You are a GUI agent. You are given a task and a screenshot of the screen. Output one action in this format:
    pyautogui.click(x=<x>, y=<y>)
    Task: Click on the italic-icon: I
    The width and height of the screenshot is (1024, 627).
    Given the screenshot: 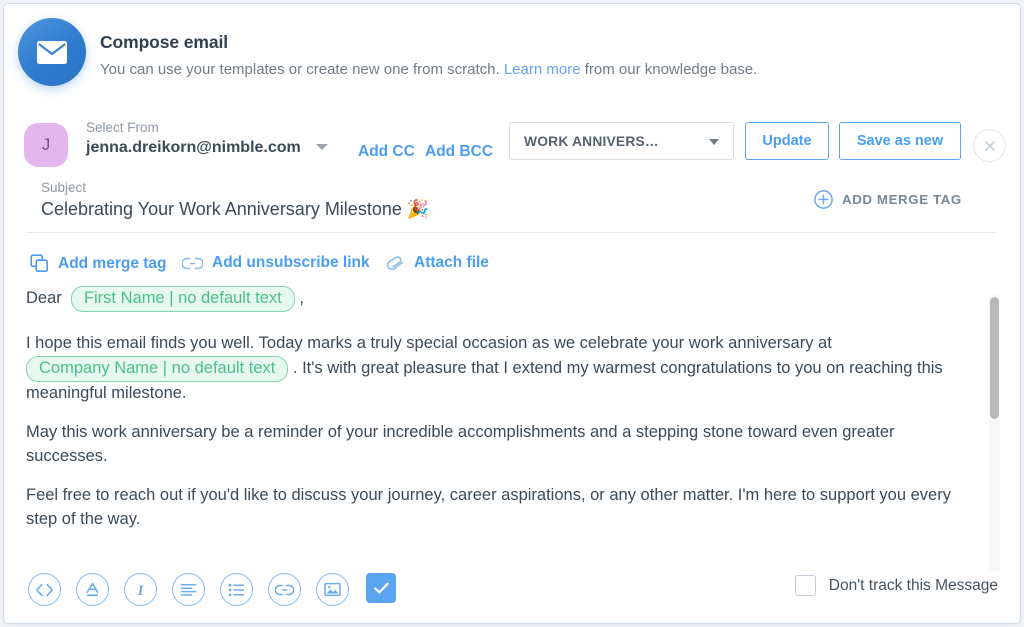 What is the action you would take?
    pyautogui.click(x=141, y=590)
    